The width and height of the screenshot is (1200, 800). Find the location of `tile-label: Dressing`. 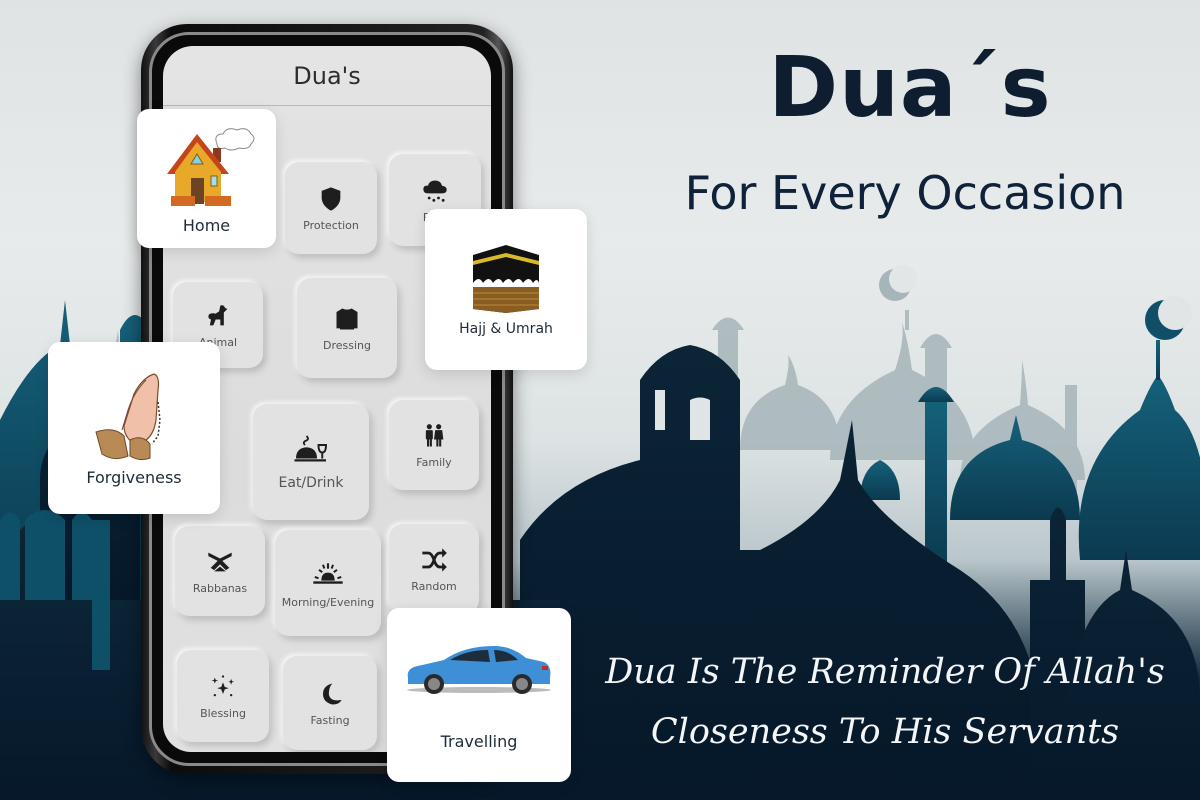

tile-label: Dressing is located at coordinates (347, 345).